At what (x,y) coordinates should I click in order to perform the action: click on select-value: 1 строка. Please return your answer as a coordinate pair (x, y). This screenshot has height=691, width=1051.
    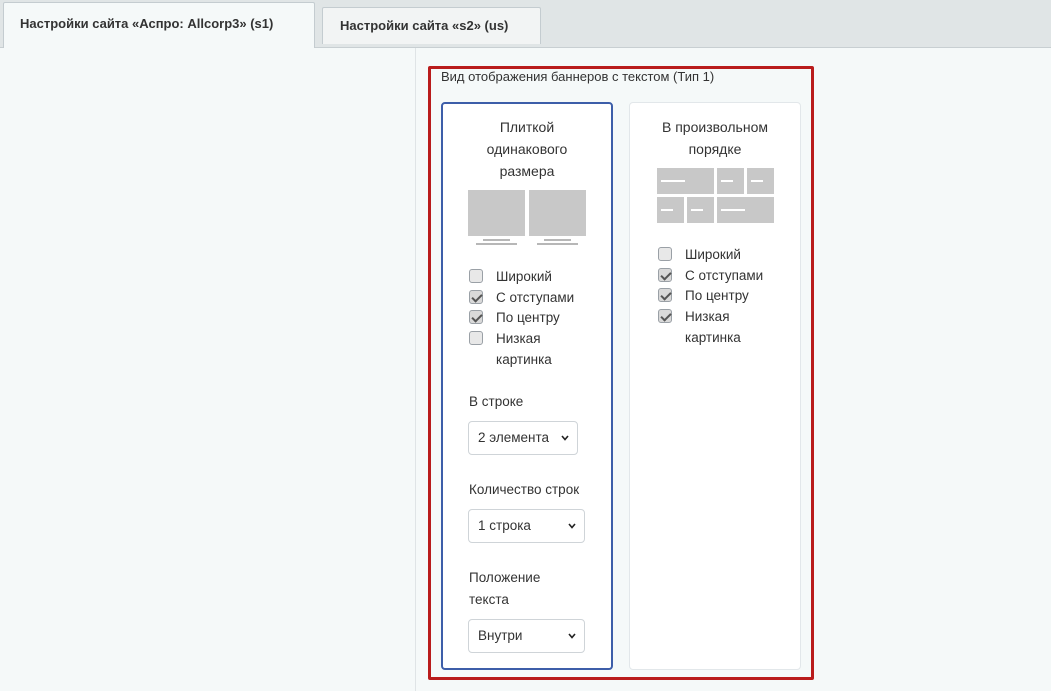
    Looking at the image, I should click on (504, 525).